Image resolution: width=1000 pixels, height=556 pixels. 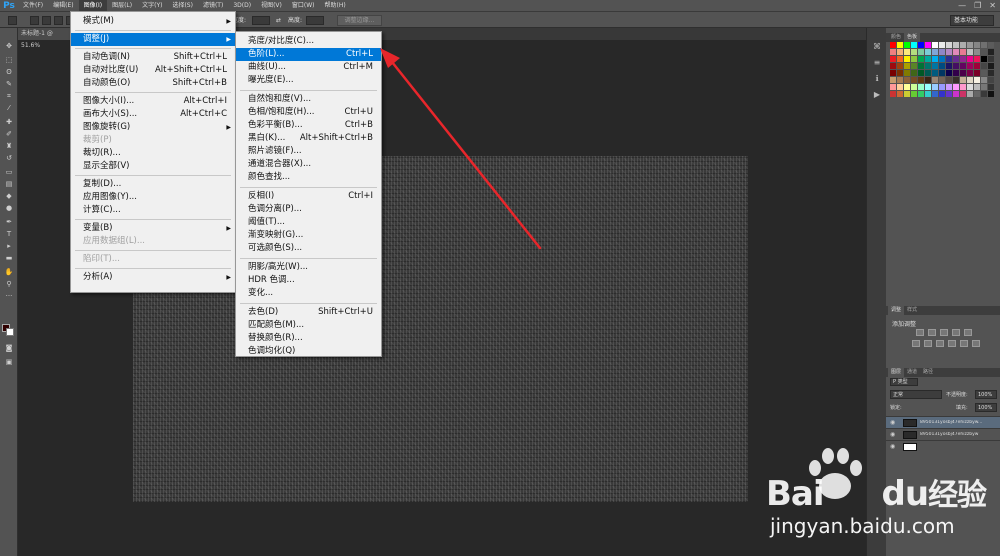 What do you see at coordinates (9, 258) in the screenshot?
I see `shape-tool-icon: ▬` at bounding box center [9, 258].